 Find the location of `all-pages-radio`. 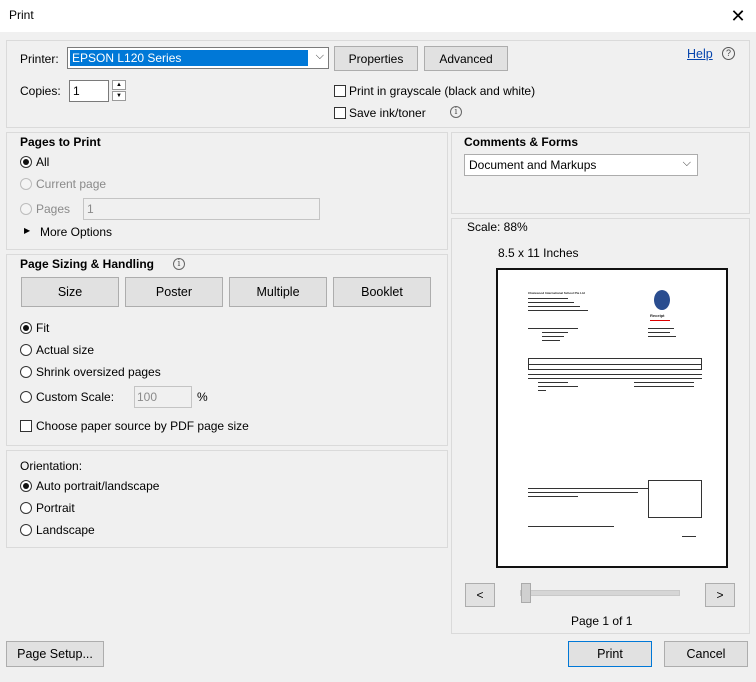

all-pages-radio is located at coordinates (26, 162).